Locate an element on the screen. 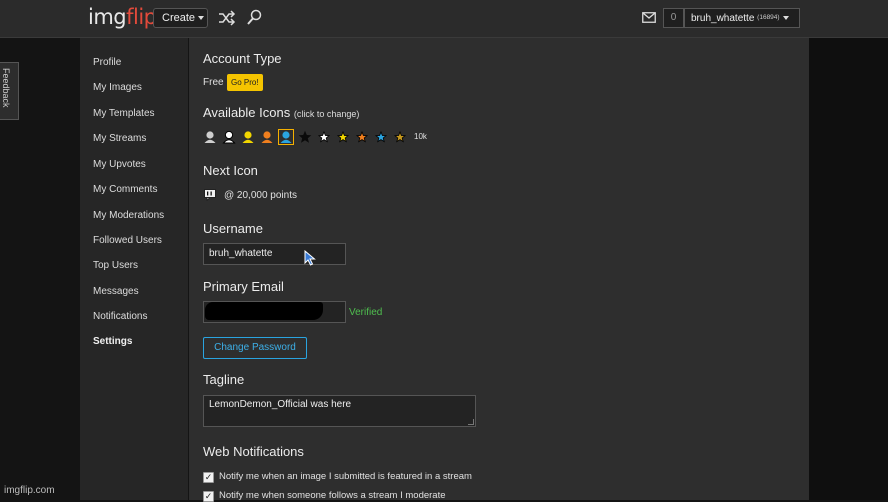 The image size is (888, 502). star-black-icon is located at coordinates (305, 137).